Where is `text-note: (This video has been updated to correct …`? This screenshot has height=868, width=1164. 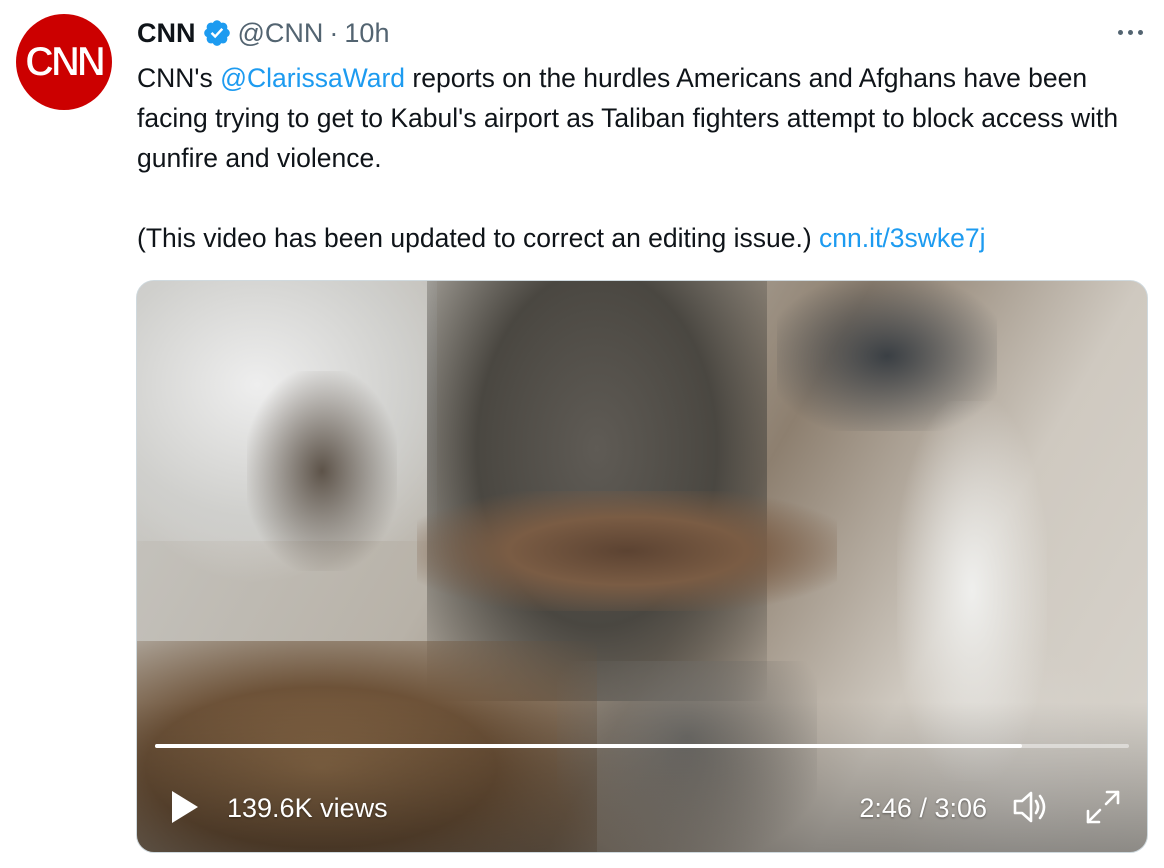
text-note: (This video has been updated to correct … is located at coordinates (478, 238).